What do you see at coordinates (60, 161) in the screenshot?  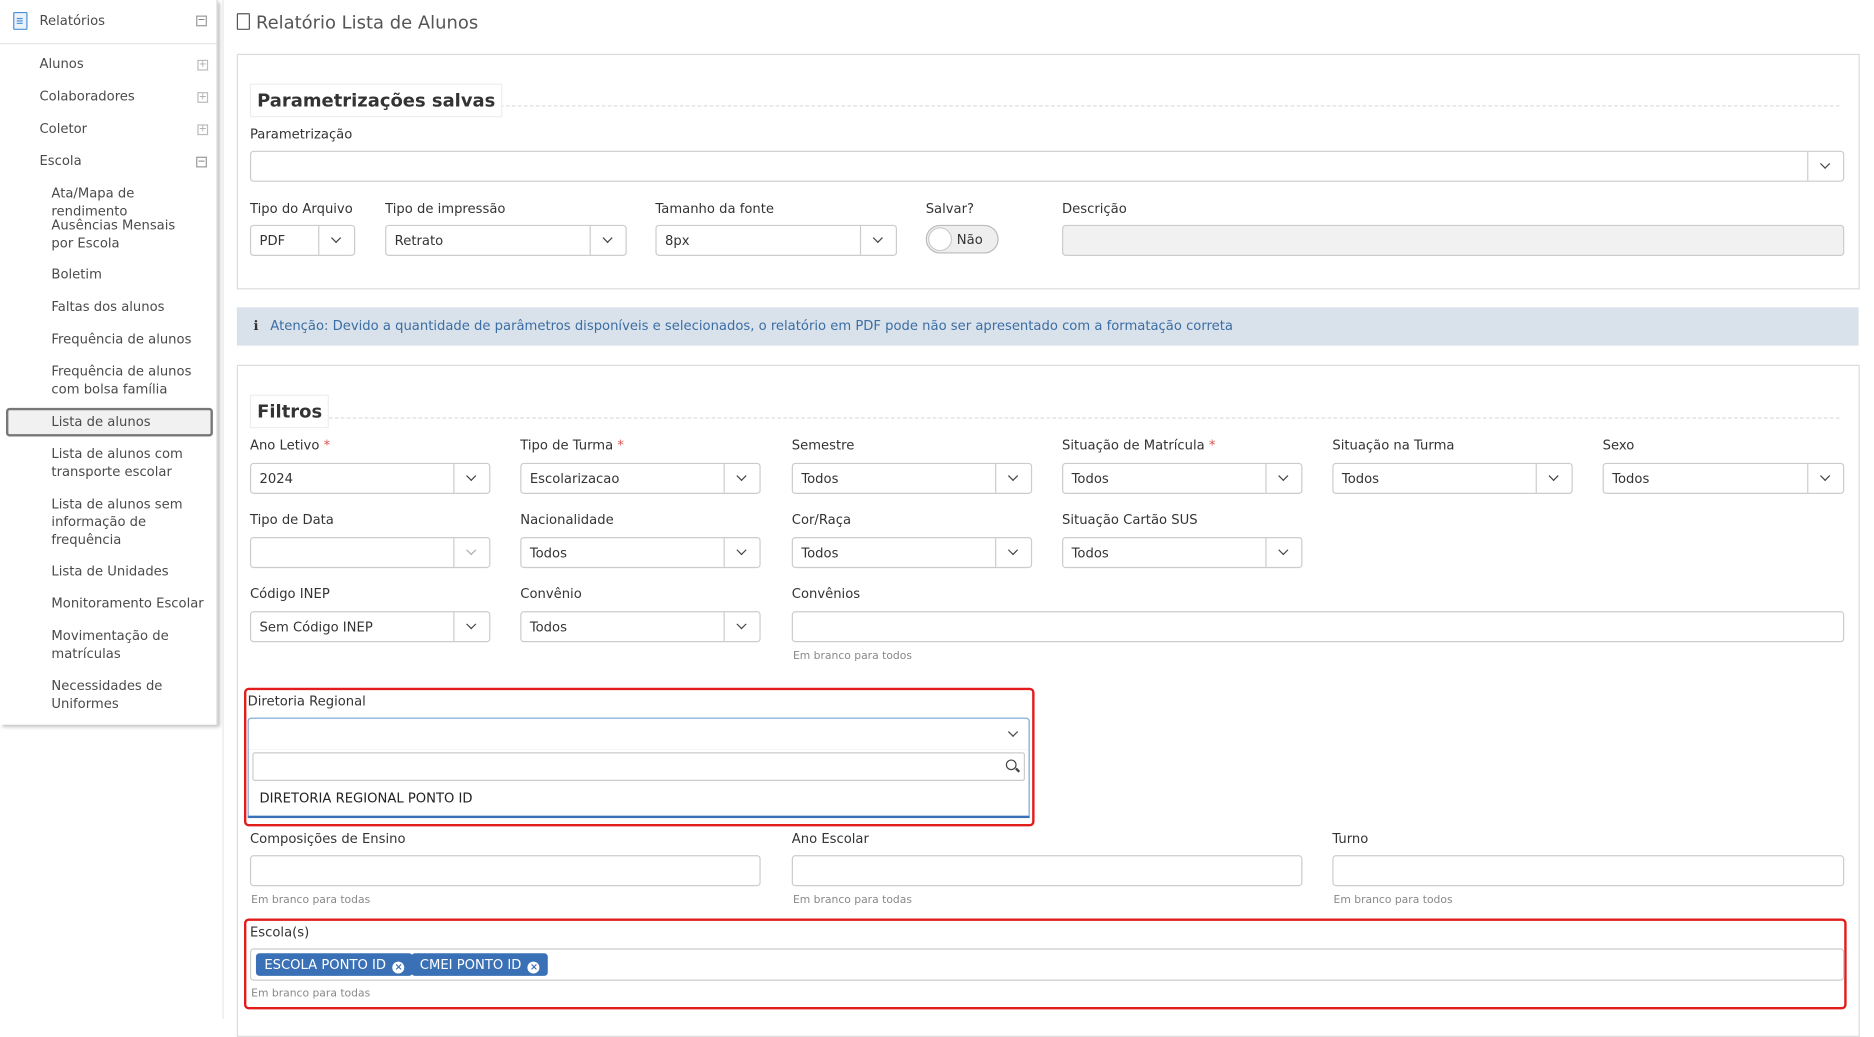 I see `sidebar-item-escola: Escola` at bounding box center [60, 161].